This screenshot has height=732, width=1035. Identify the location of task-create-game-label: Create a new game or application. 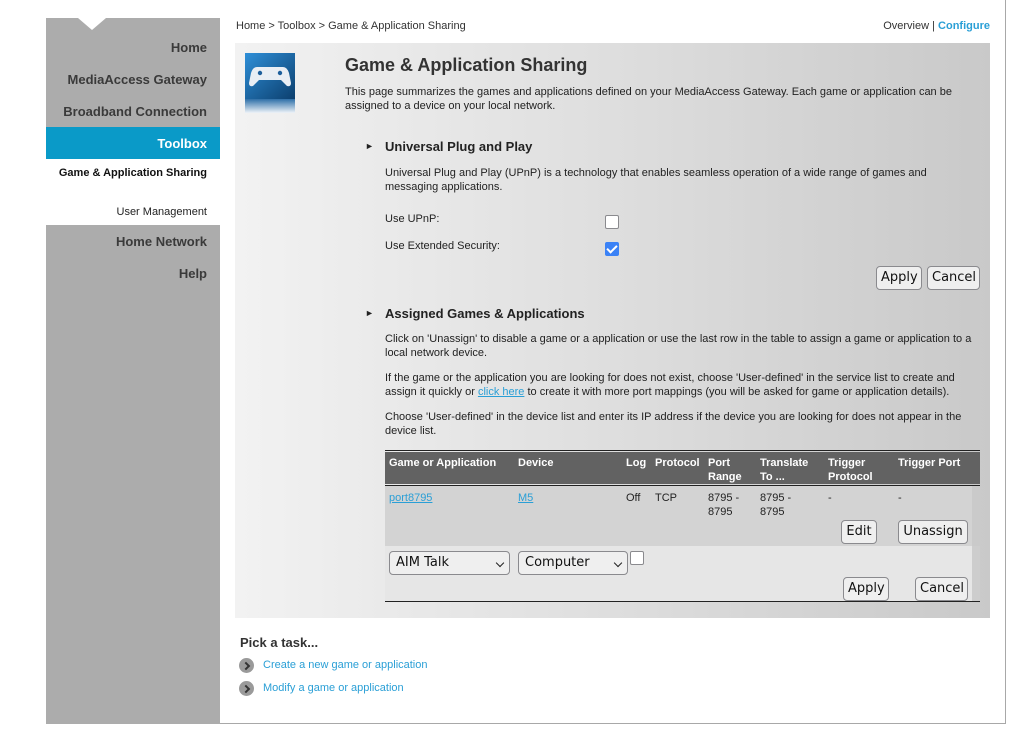
(345, 665).